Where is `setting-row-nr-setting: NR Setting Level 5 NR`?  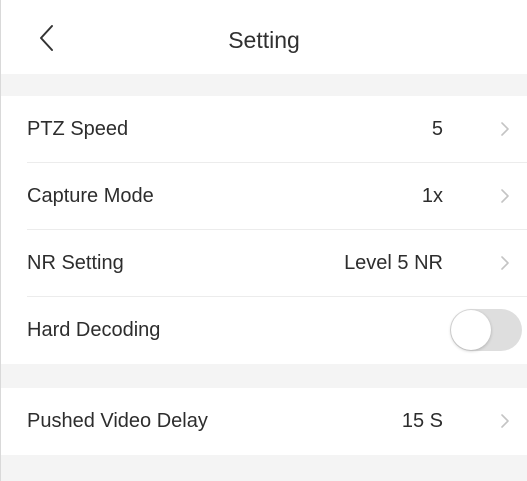
setting-row-nr-setting: NR Setting Level 5 NR is located at coordinates (264, 263).